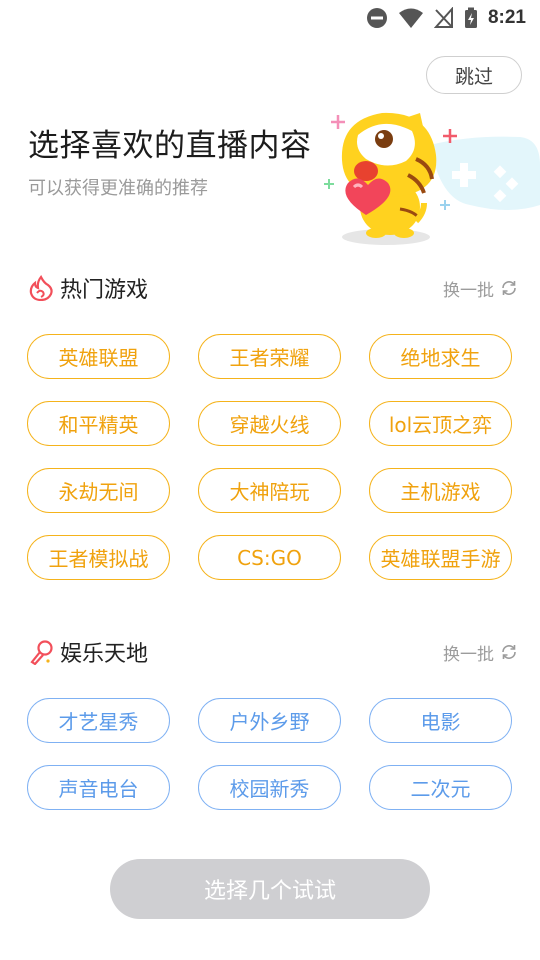 The image size is (540, 960). I want to click on tag-chip: 户外乡野, so click(269, 720).